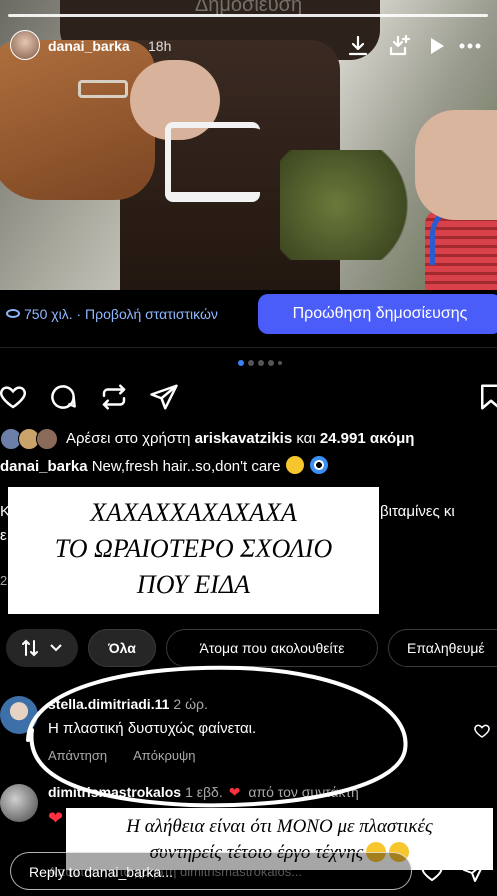 This screenshot has width=497, height=896. Describe the element at coordinates (4, 580) in the screenshot. I see `caption-fragment-left-3: 2` at that location.